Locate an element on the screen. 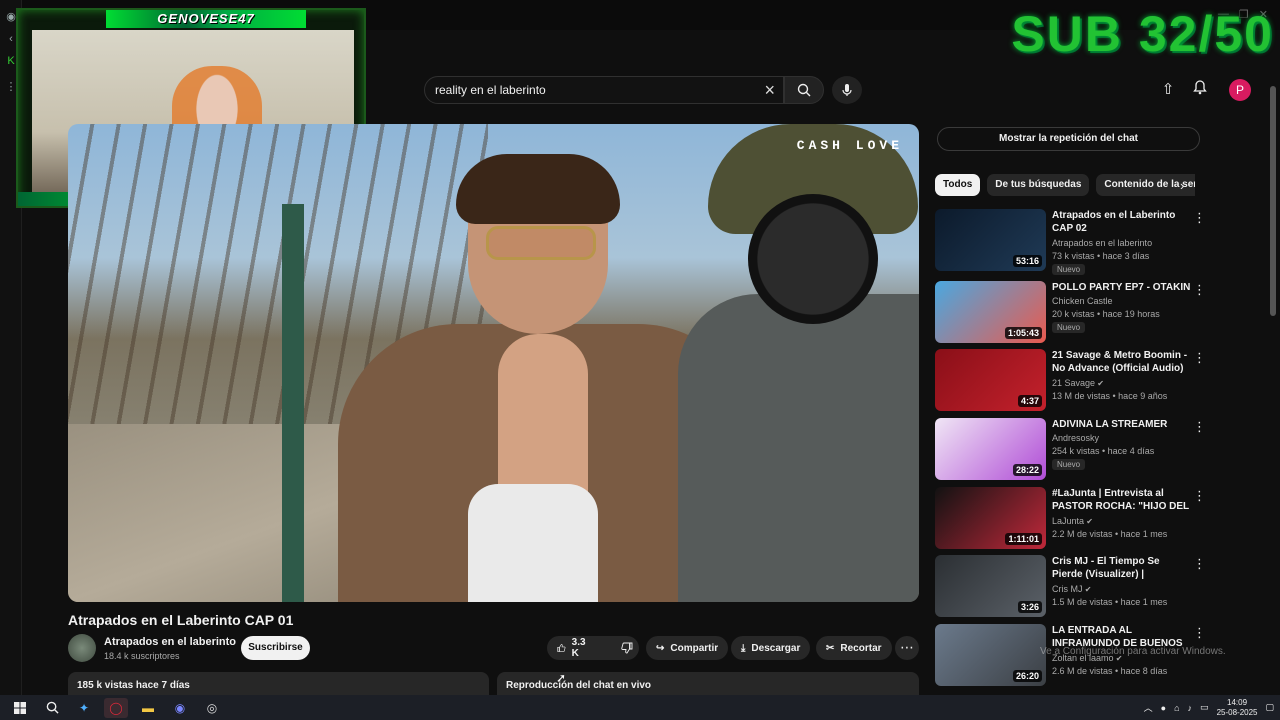 This screenshot has height=720, width=1280. dislike-button is located at coordinates (627, 648).